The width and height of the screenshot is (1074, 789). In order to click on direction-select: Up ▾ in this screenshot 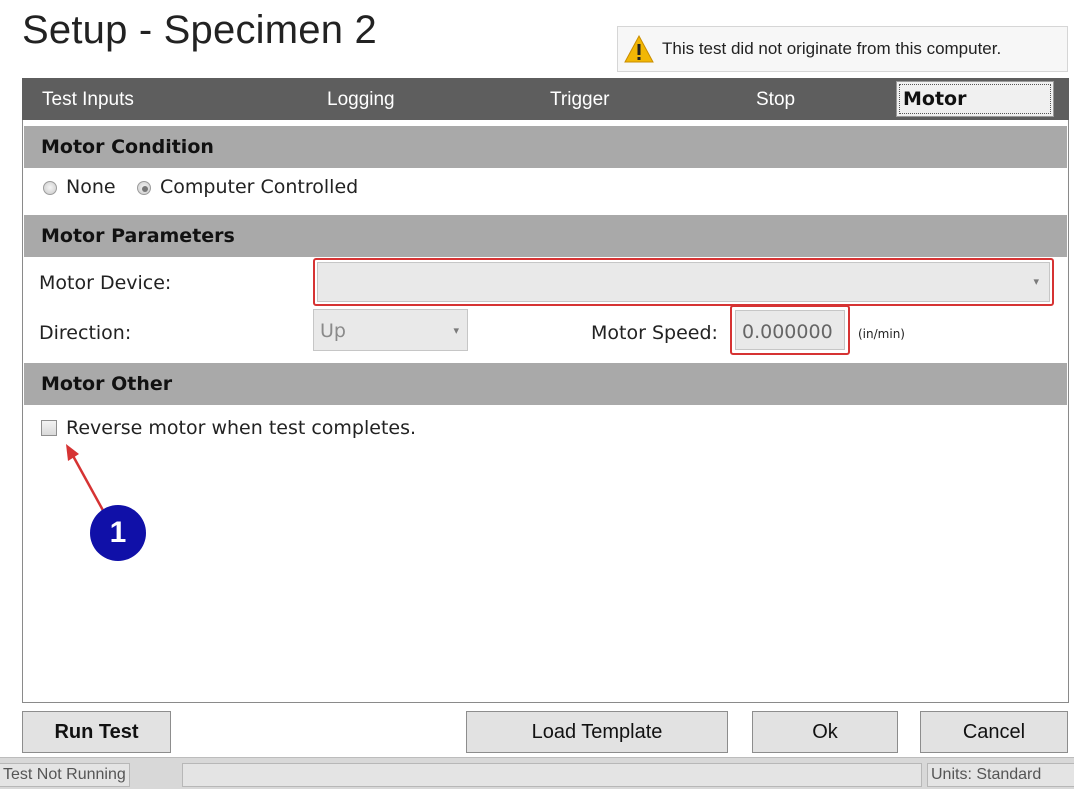, I will do `click(390, 330)`.